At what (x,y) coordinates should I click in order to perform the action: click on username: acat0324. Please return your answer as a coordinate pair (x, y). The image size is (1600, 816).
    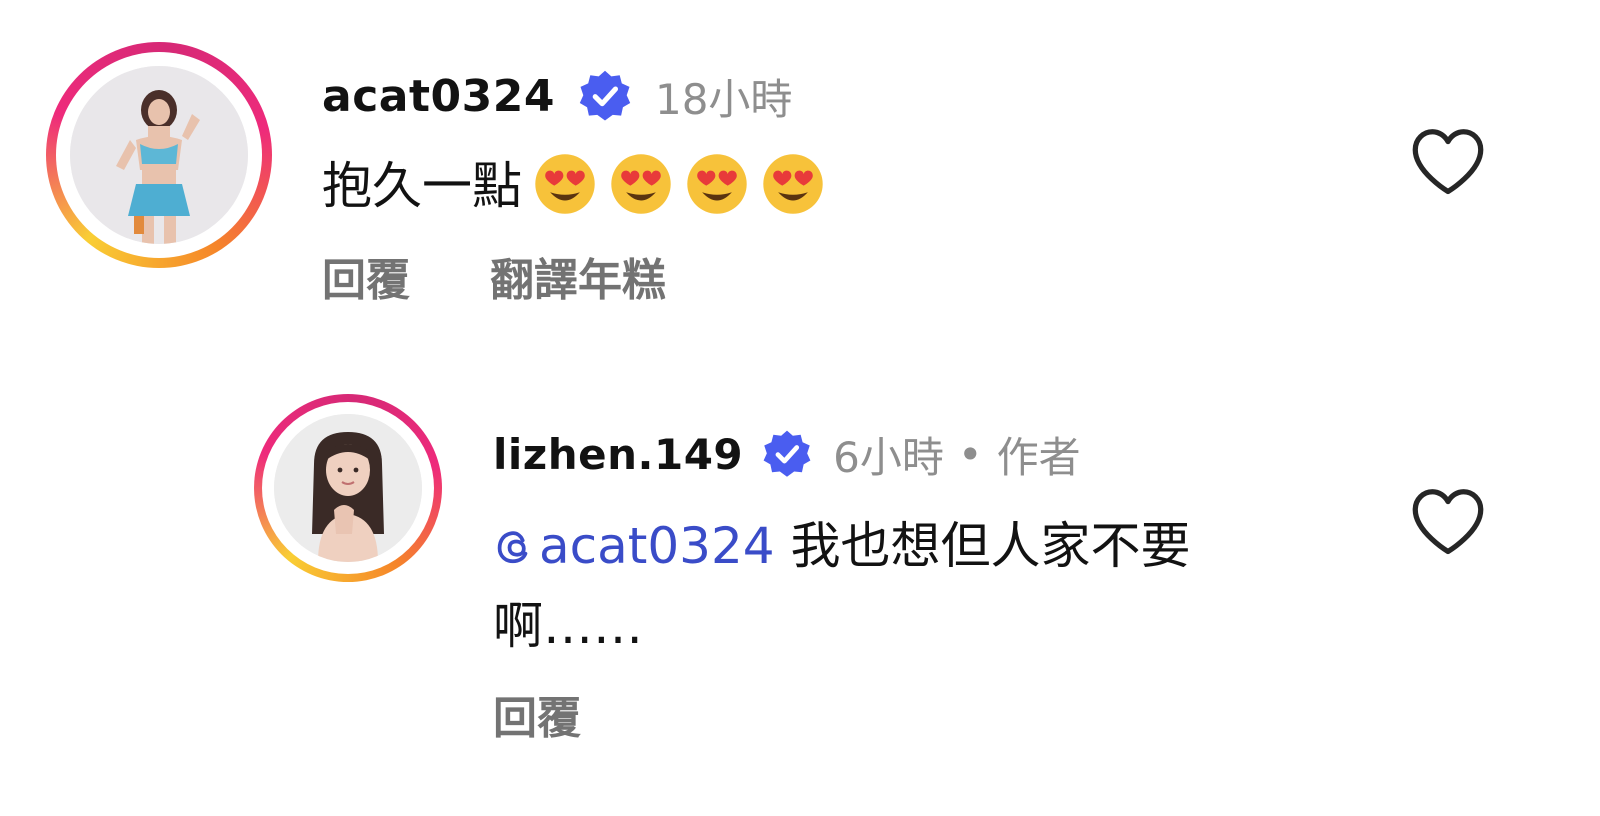
    Looking at the image, I should click on (438, 96).